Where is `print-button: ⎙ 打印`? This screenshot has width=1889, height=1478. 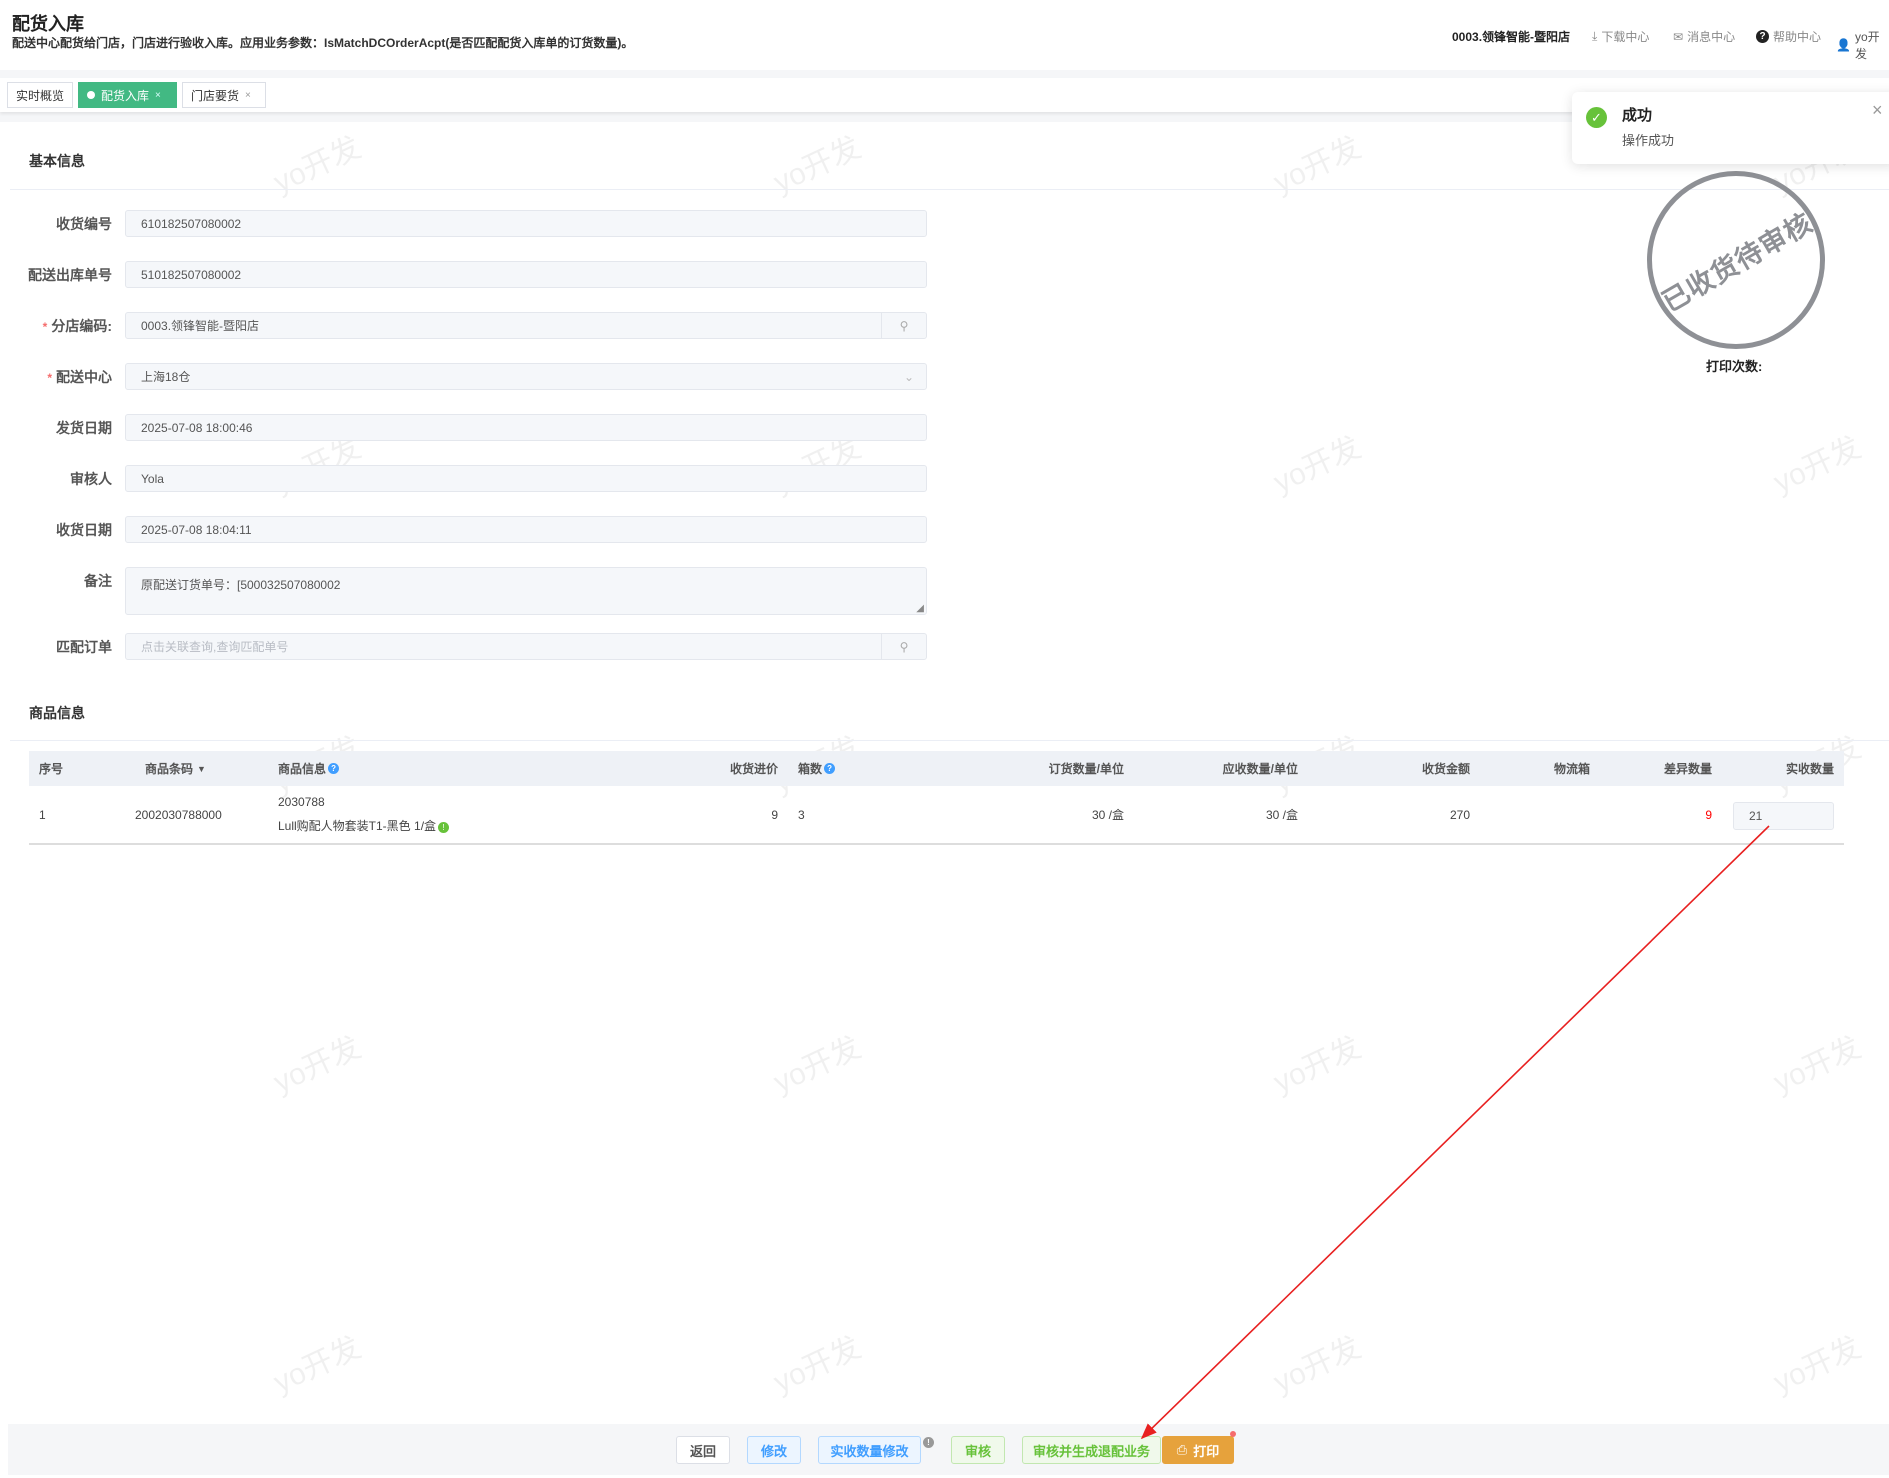 print-button: ⎙ 打印 is located at coordinates (1198, 1450).